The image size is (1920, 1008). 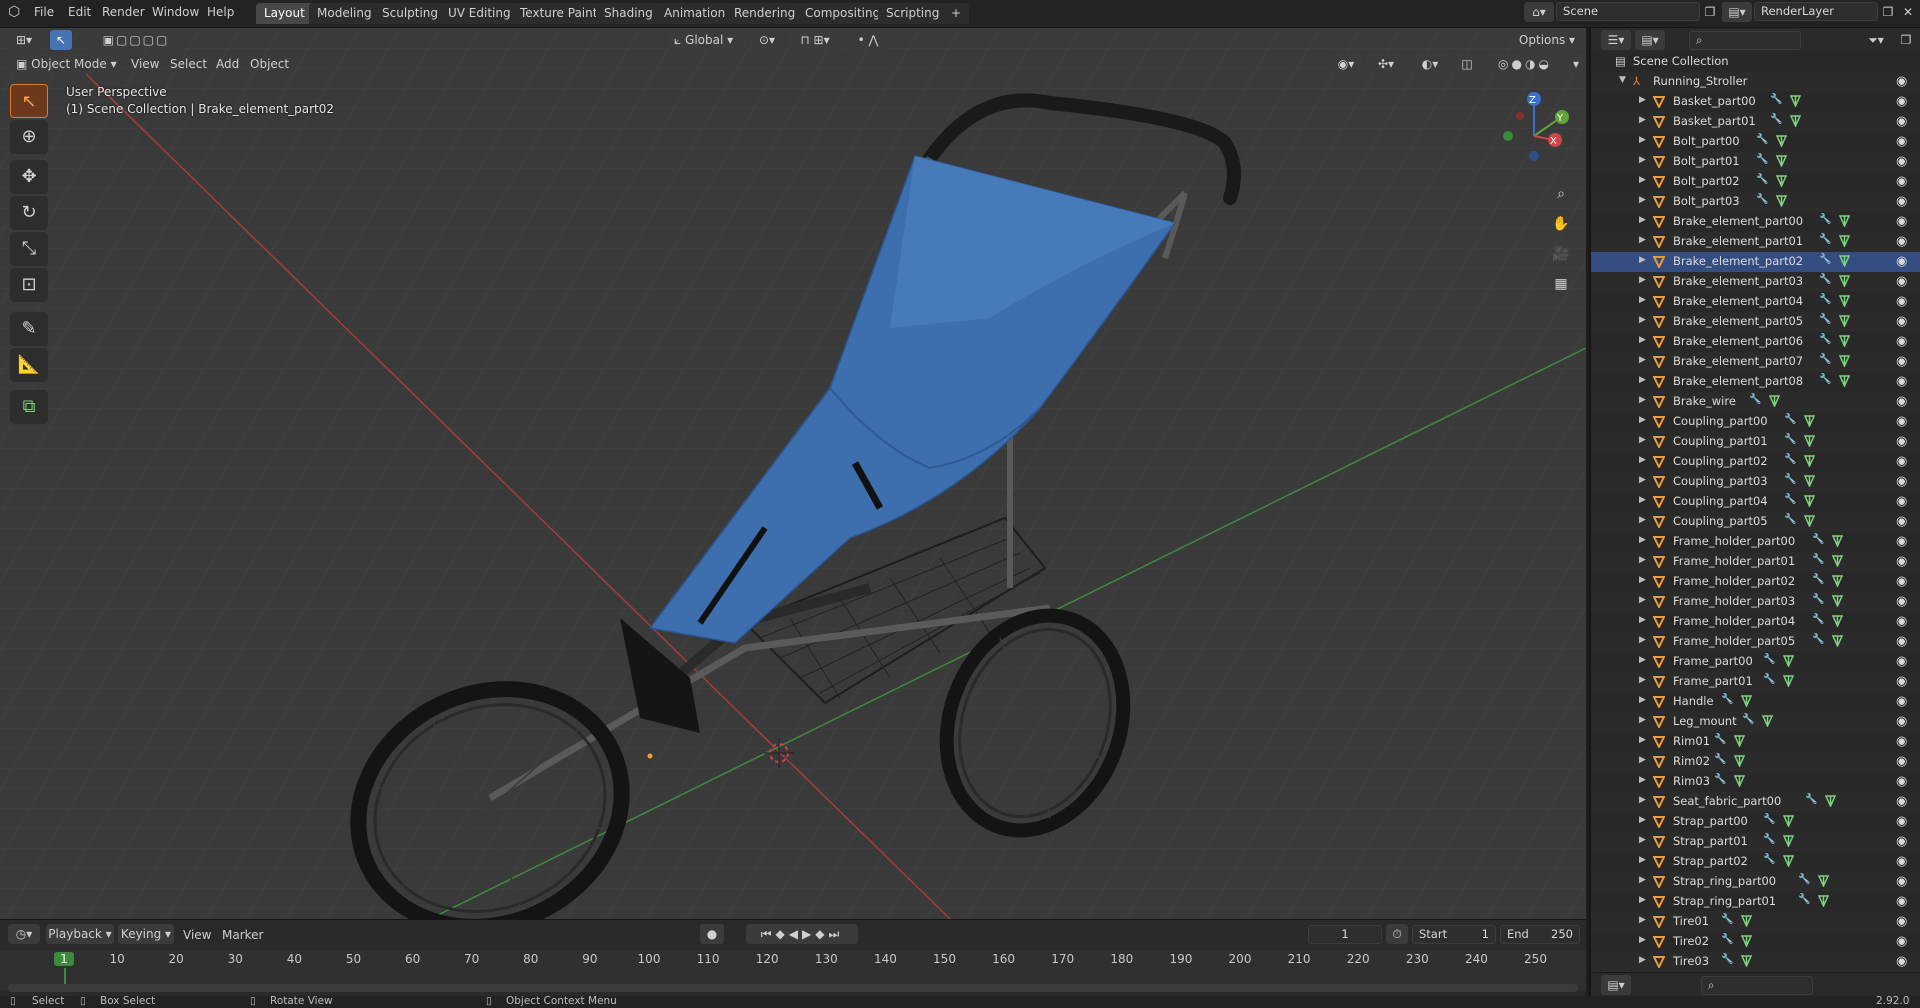 What do you see at coordinates (1561, 194) in the screenshot?
I see `zoom-icon: ⌕` at bounding box center [1561, 194].